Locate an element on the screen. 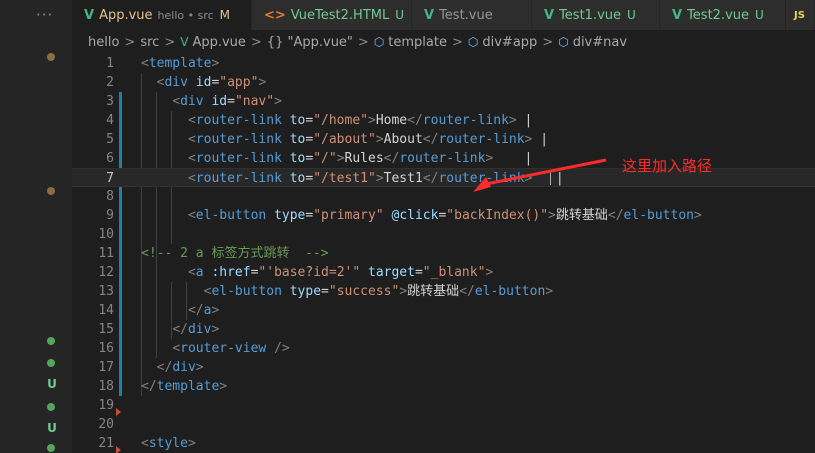 This screenshot has height=453, width=815. code-line: 18 </template> is located at coordinates (443, 386).